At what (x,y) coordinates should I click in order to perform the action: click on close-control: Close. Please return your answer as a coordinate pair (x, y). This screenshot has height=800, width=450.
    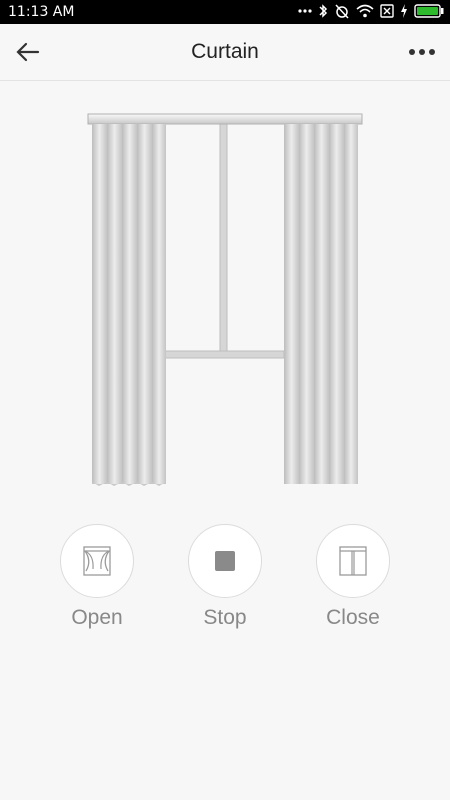
    Looking at the image, I should click on (353, 577).